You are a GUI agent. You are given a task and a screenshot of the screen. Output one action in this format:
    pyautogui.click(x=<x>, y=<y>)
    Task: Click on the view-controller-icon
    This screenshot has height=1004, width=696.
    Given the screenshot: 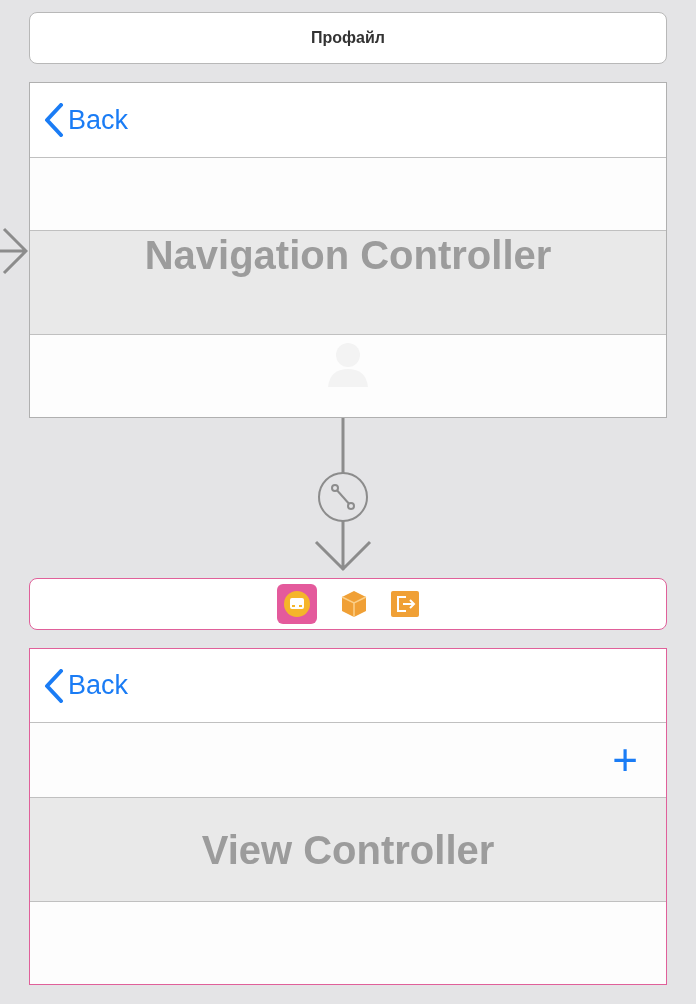 What is the action you would take?
    pyautogui.click(x=297, y=604)
    